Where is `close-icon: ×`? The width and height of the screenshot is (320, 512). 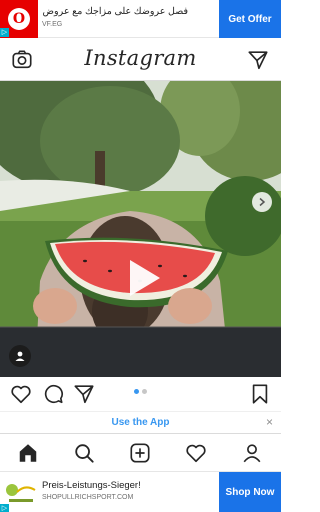
close-icon: × is located at coordinates (269, 422).